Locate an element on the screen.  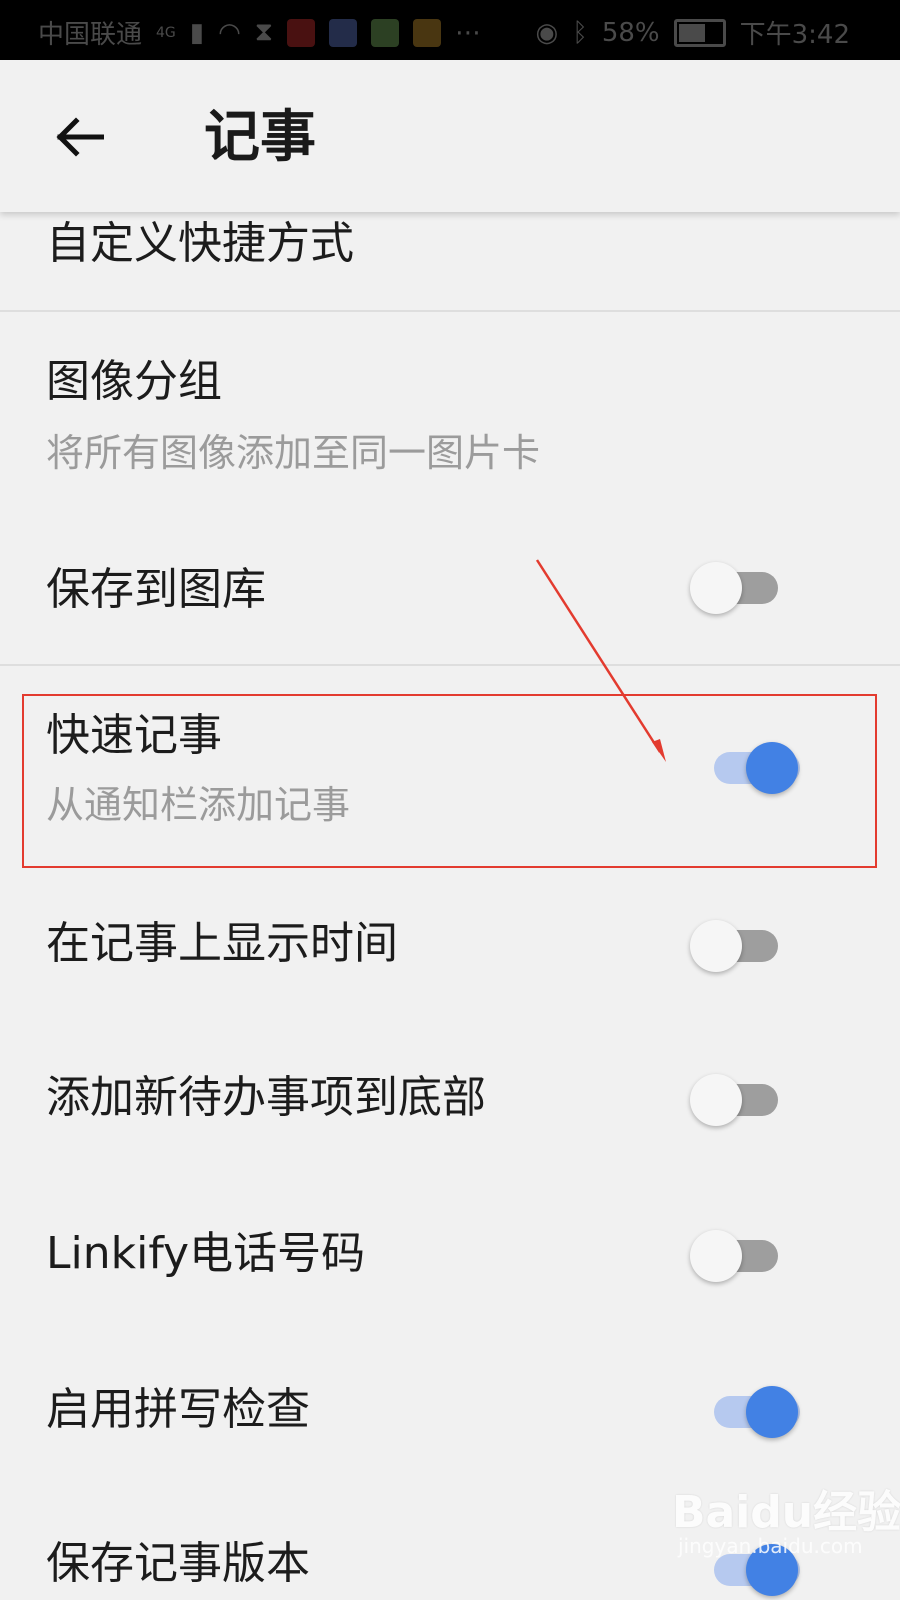
arrow-left-icon is located at coordinates (80, 137).